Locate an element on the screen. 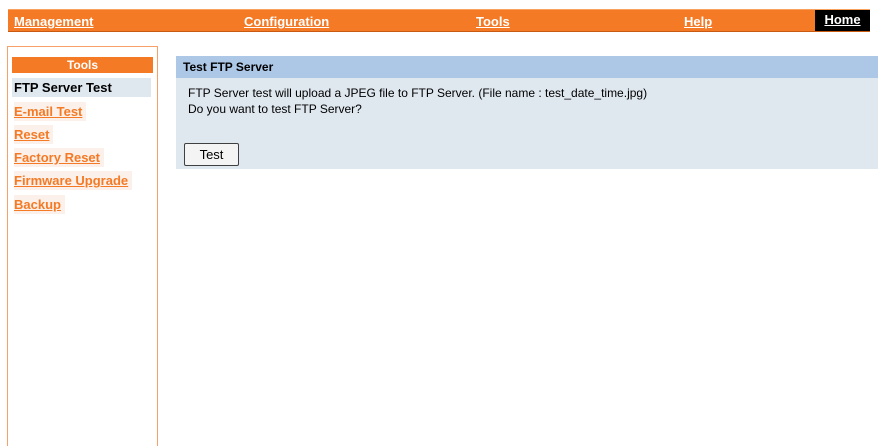 This screenshot has height=446, width=878. sidebar-item-reset: Reset is located at coordinates (34, 134).